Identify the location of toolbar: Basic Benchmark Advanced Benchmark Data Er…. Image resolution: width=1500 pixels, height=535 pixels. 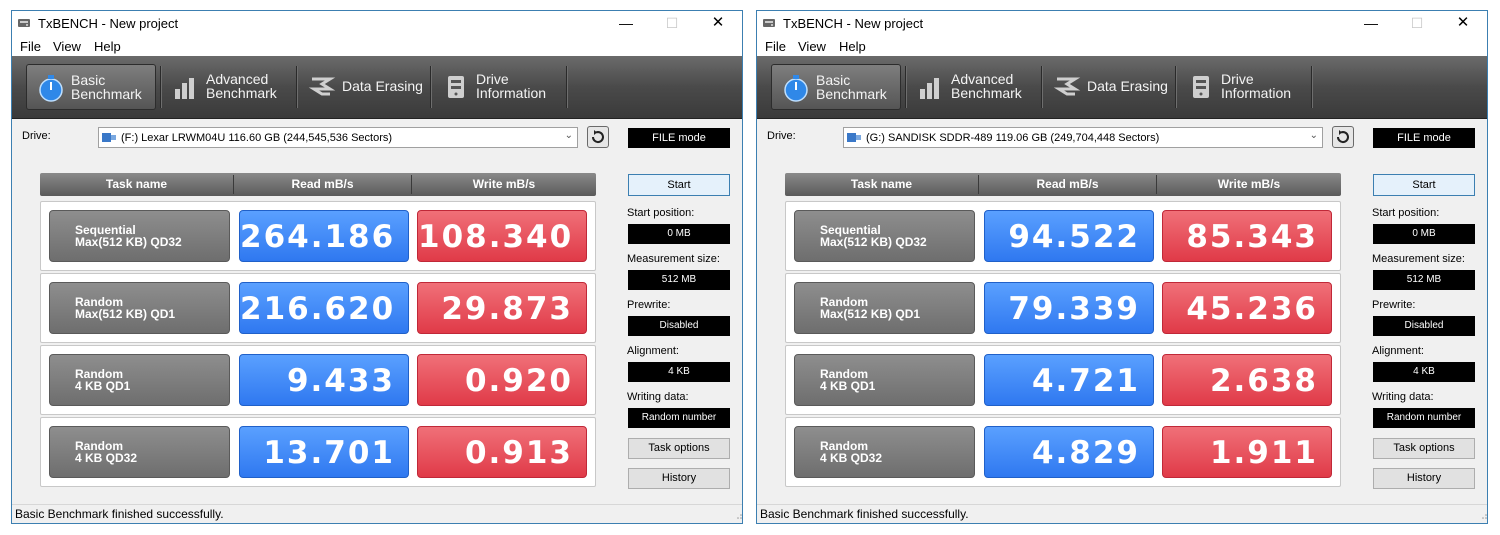
(1122, 87).